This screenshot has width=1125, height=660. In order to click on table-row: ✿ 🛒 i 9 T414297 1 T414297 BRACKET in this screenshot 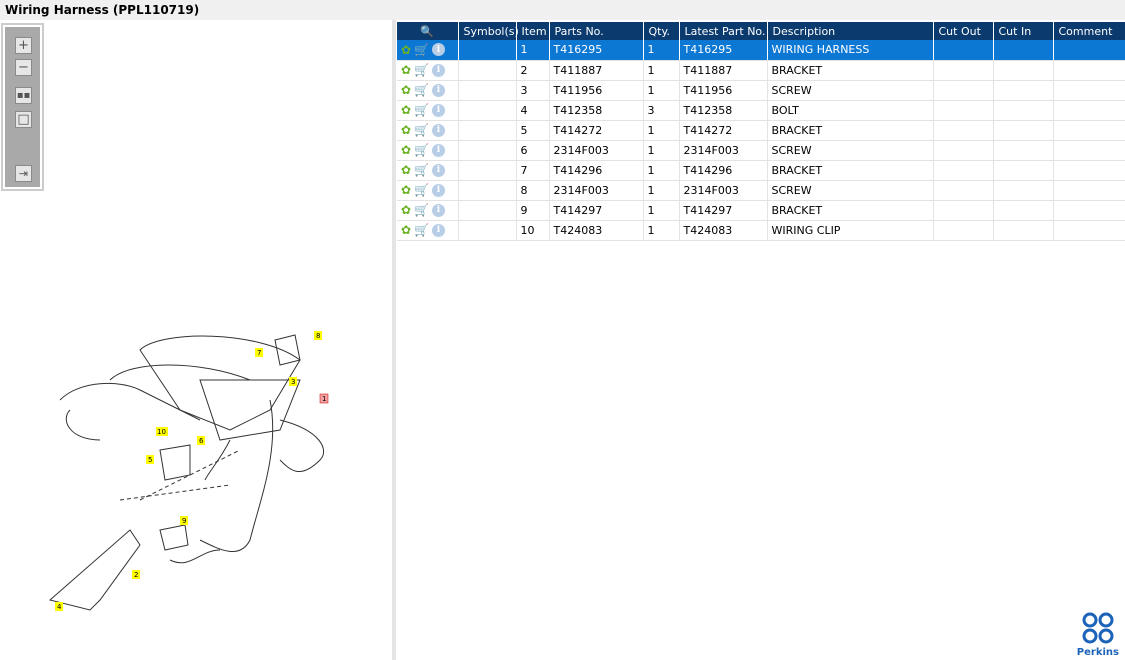, I will do `click(761, 210)`.